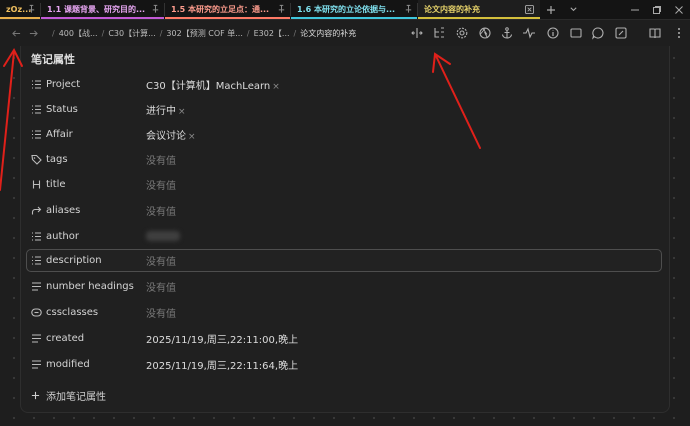 Image resolution: width=690 pixels, height=426 pixels. I want to click on reading-view-icon, so click(655, 33).